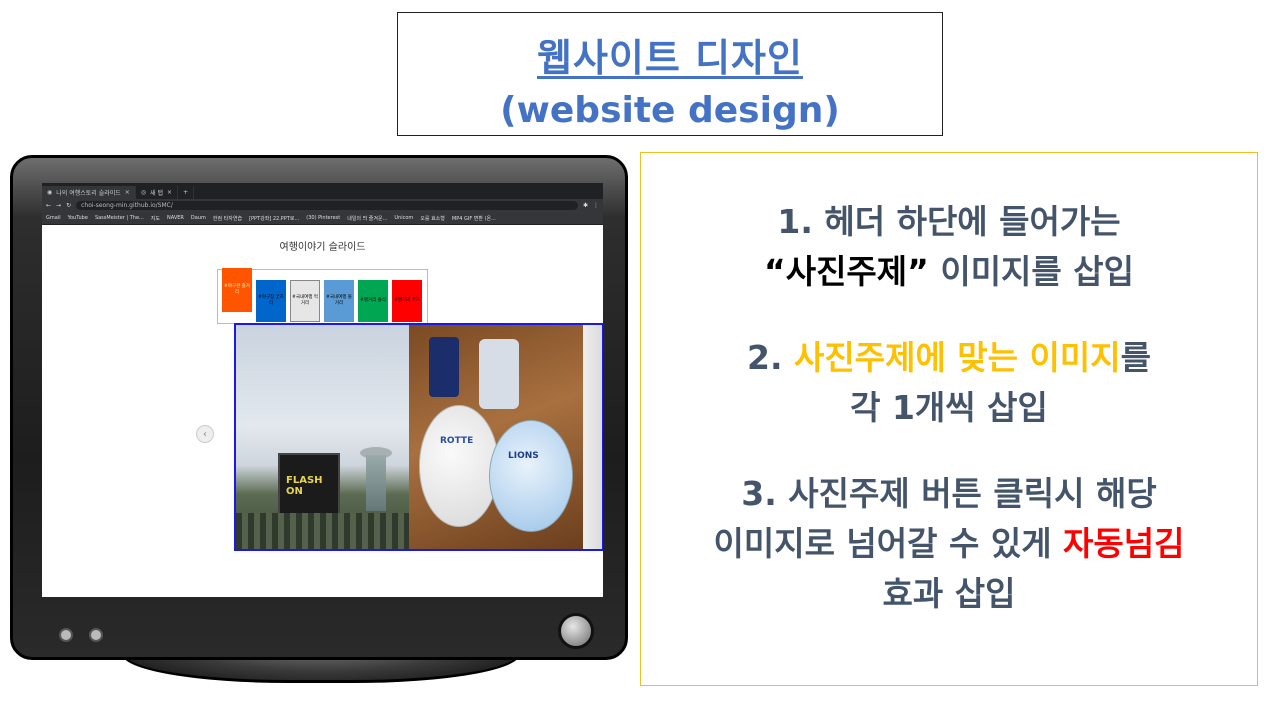  Describe the element at coordinates (888, 543) in the screenshot. I see `info-item-3-pre: 이미지로 넘어갈 수 있게` at that location.